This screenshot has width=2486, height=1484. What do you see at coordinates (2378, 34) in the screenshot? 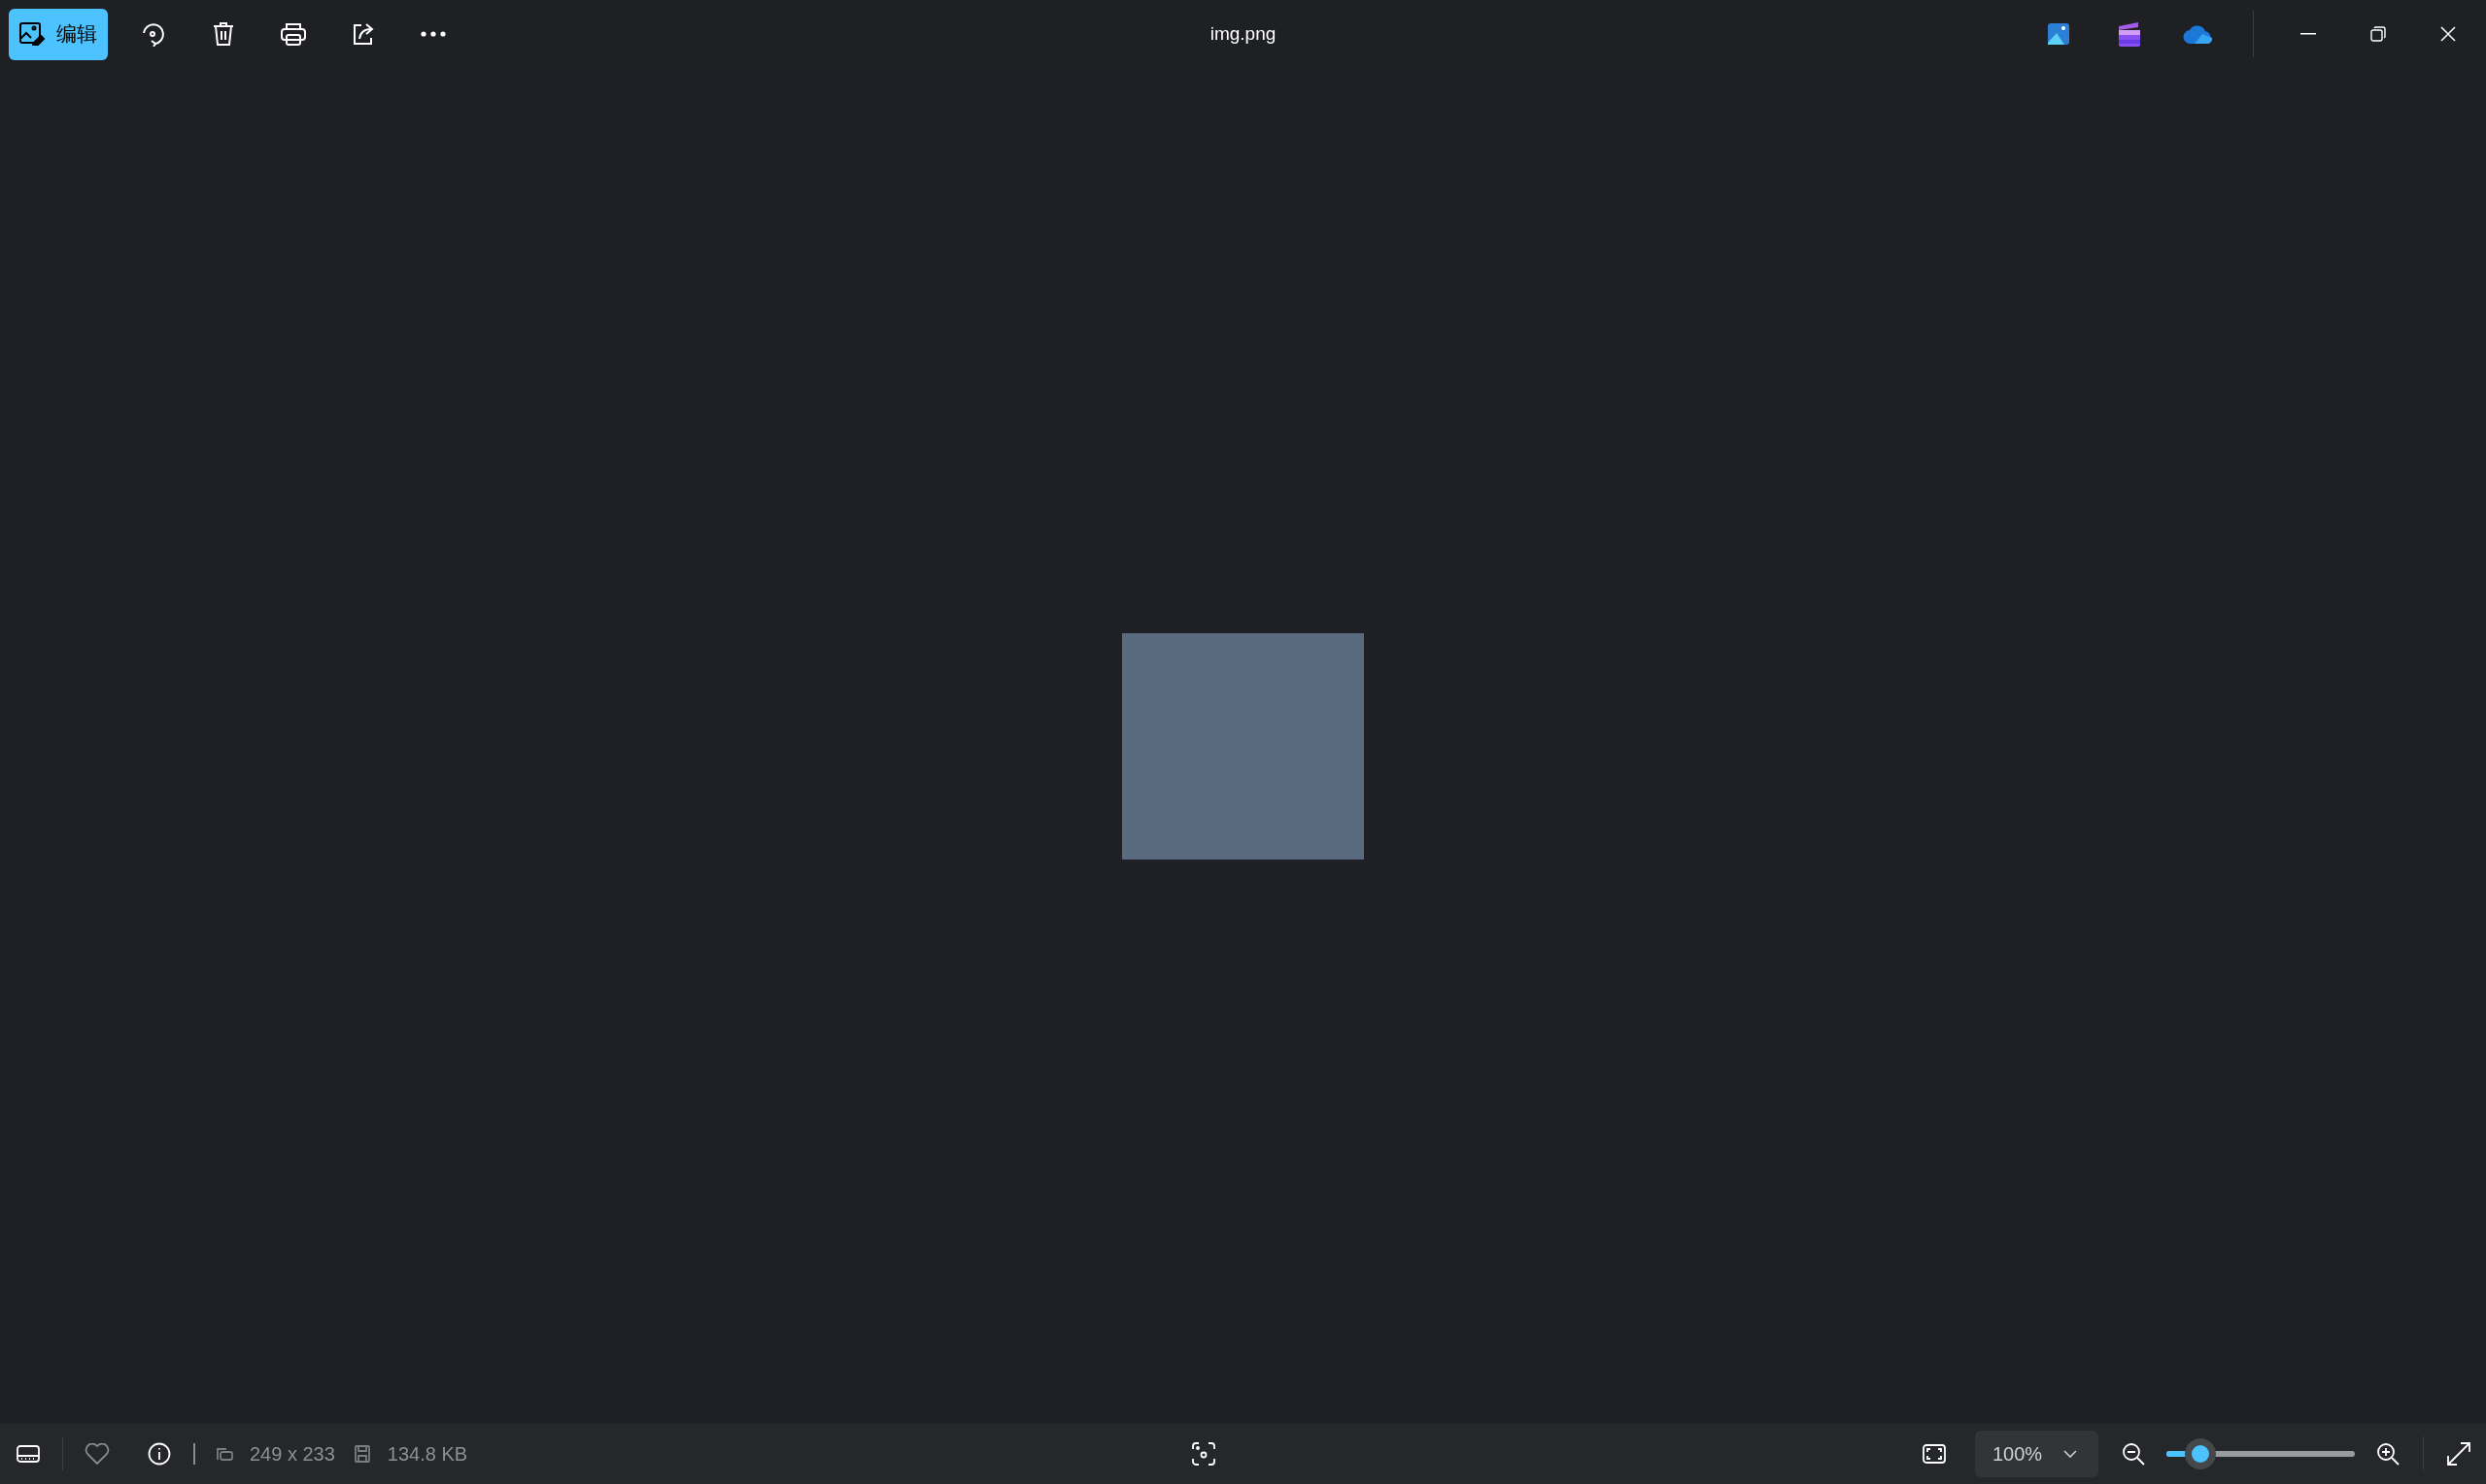
I see `restore-icon` at bounding box center [2378, 34].